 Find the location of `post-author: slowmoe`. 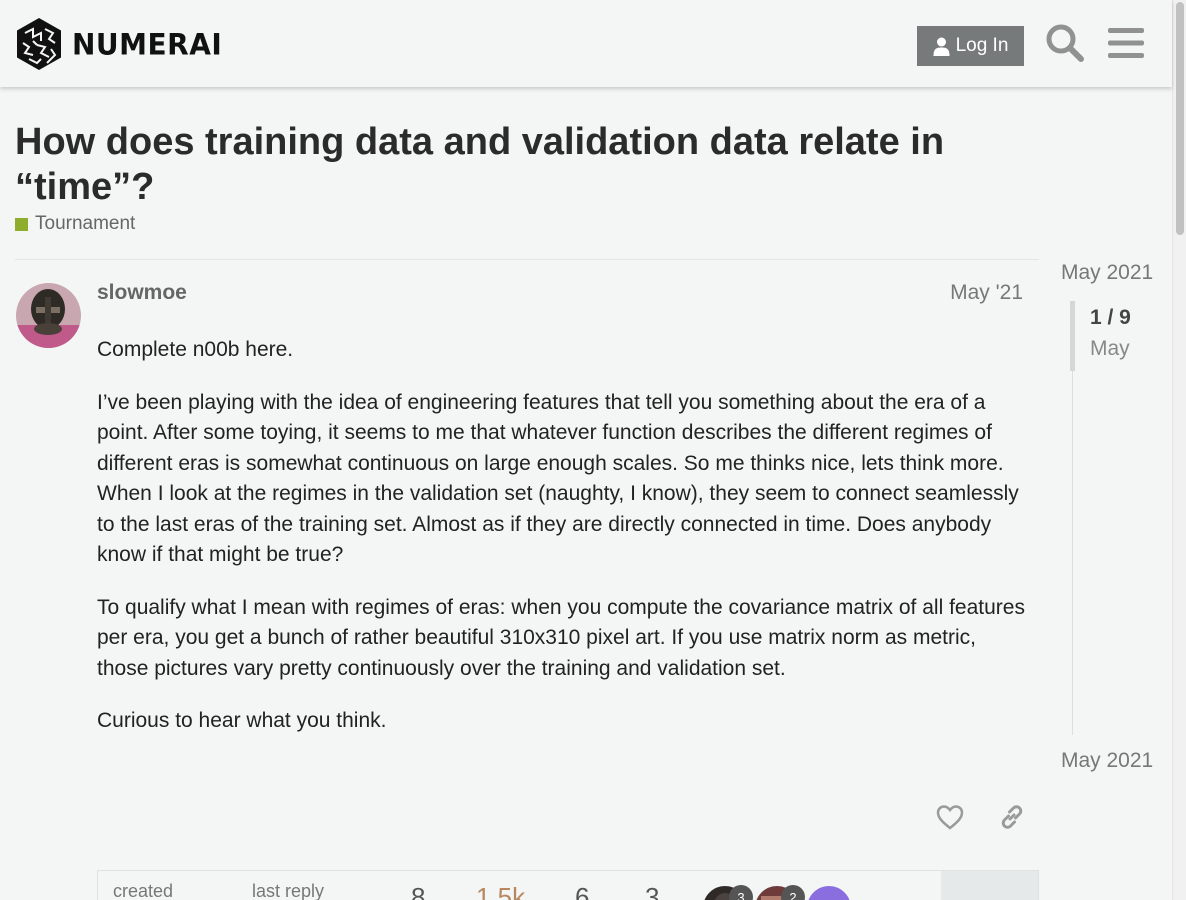

post-author: slowmoe is located at coordinates (142, 293).